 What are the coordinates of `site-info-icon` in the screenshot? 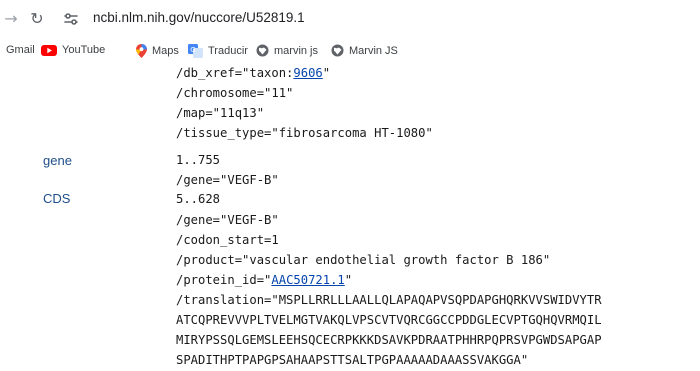 It's located at (71, 19).